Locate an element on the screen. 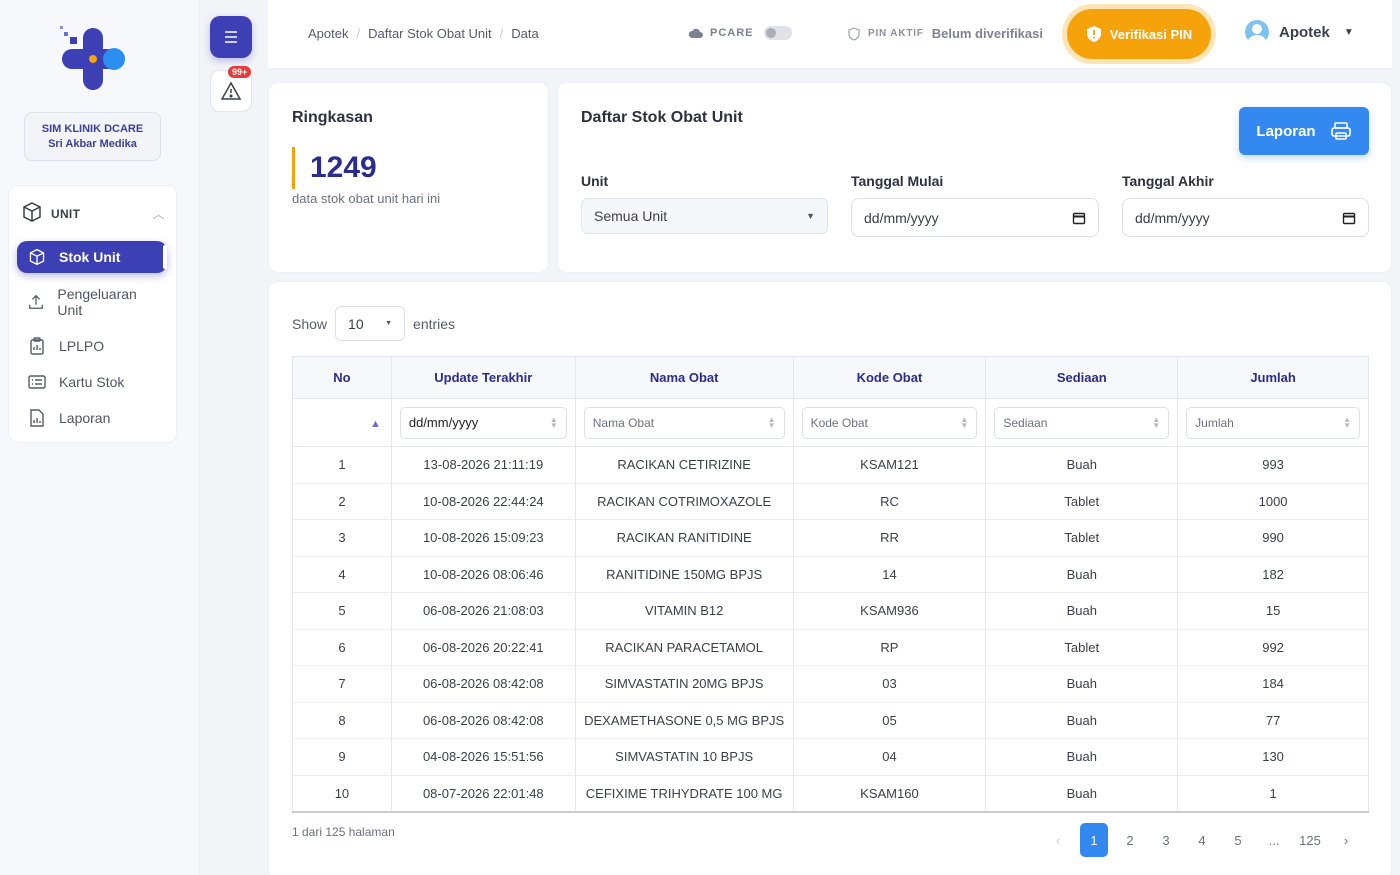  printer-icon is located at coordinates (1340, 131).